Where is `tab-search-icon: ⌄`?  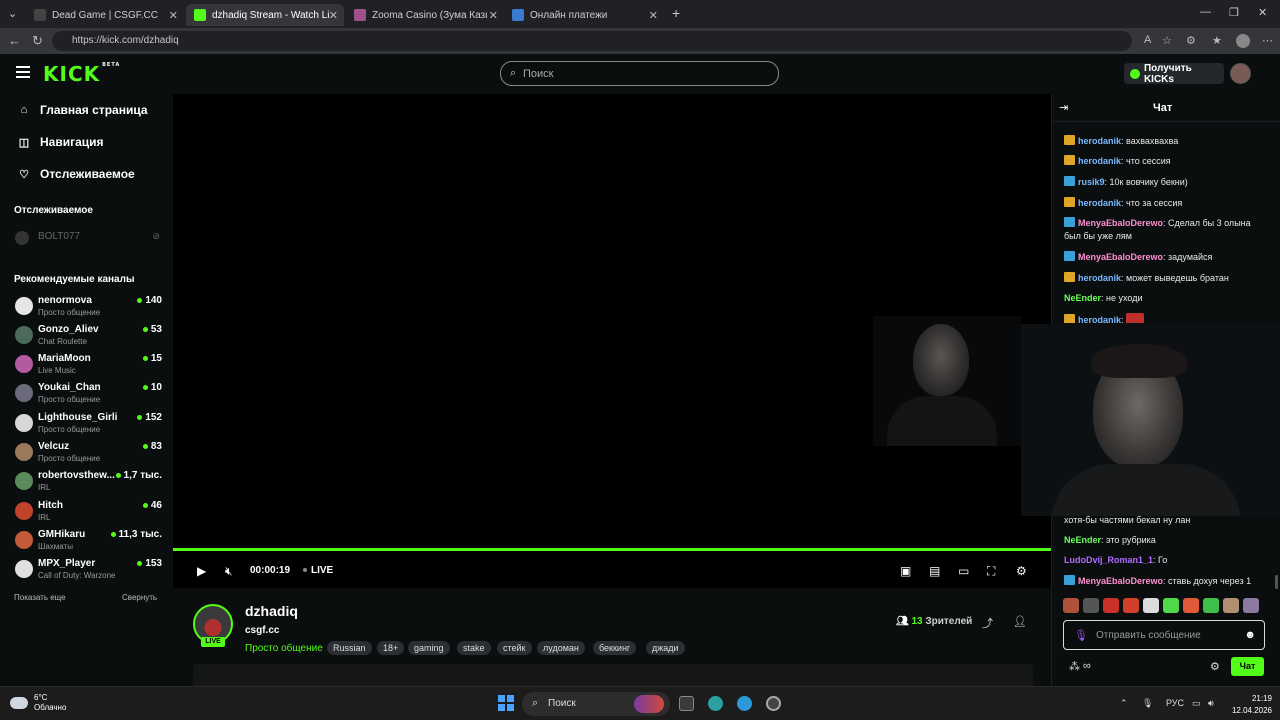
tab-search-icon: ⌄ is located at coordinates (12, 13).